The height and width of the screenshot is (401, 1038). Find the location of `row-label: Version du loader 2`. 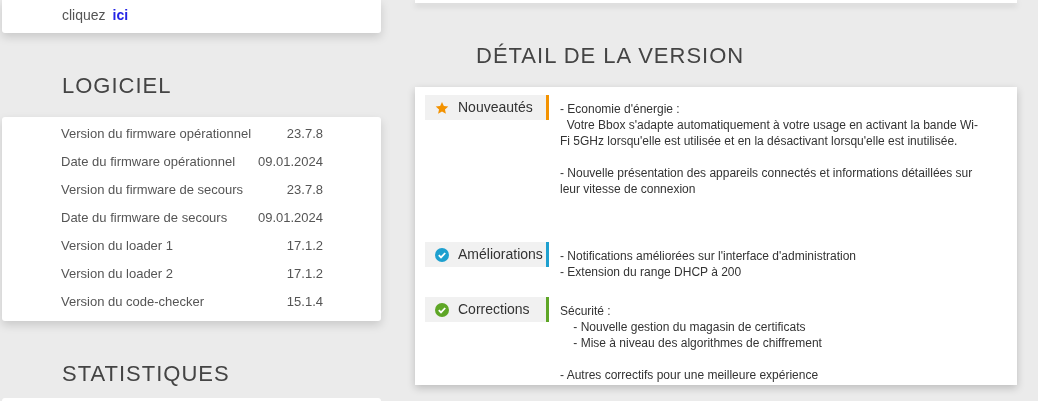

row-label: Version du loader 2 is located at coordinates (117, 274).